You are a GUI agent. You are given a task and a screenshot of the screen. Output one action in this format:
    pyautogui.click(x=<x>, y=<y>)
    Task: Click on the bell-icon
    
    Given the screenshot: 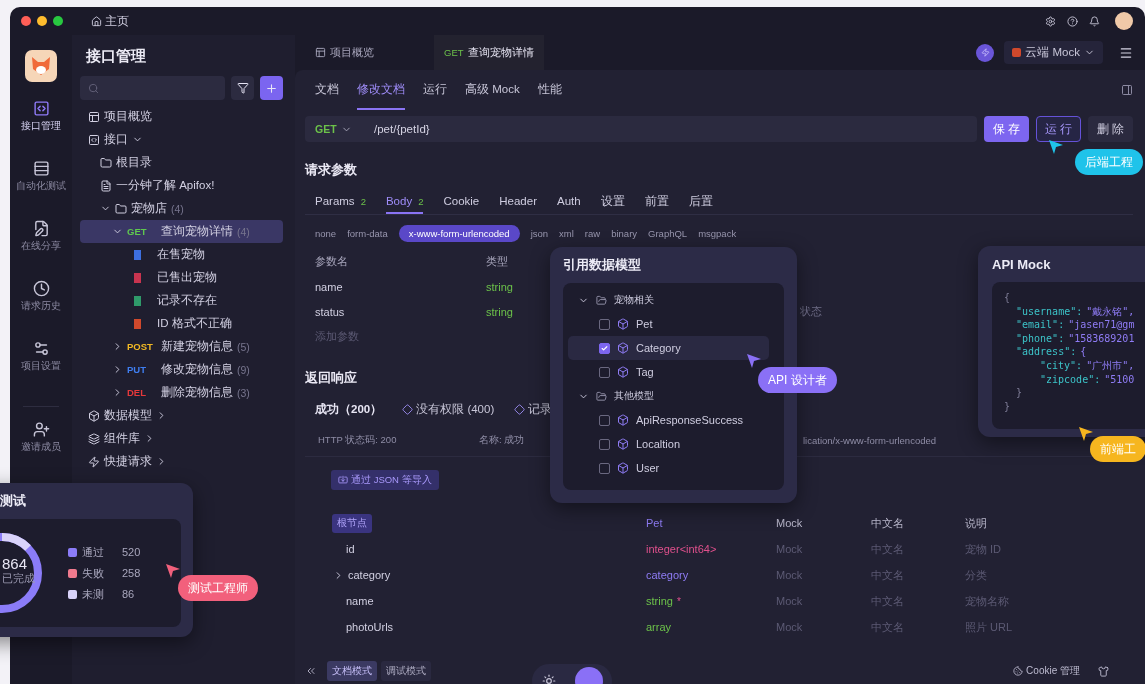 What is the action you would take?
    pyautogui.click(x=1094, y=21)
    